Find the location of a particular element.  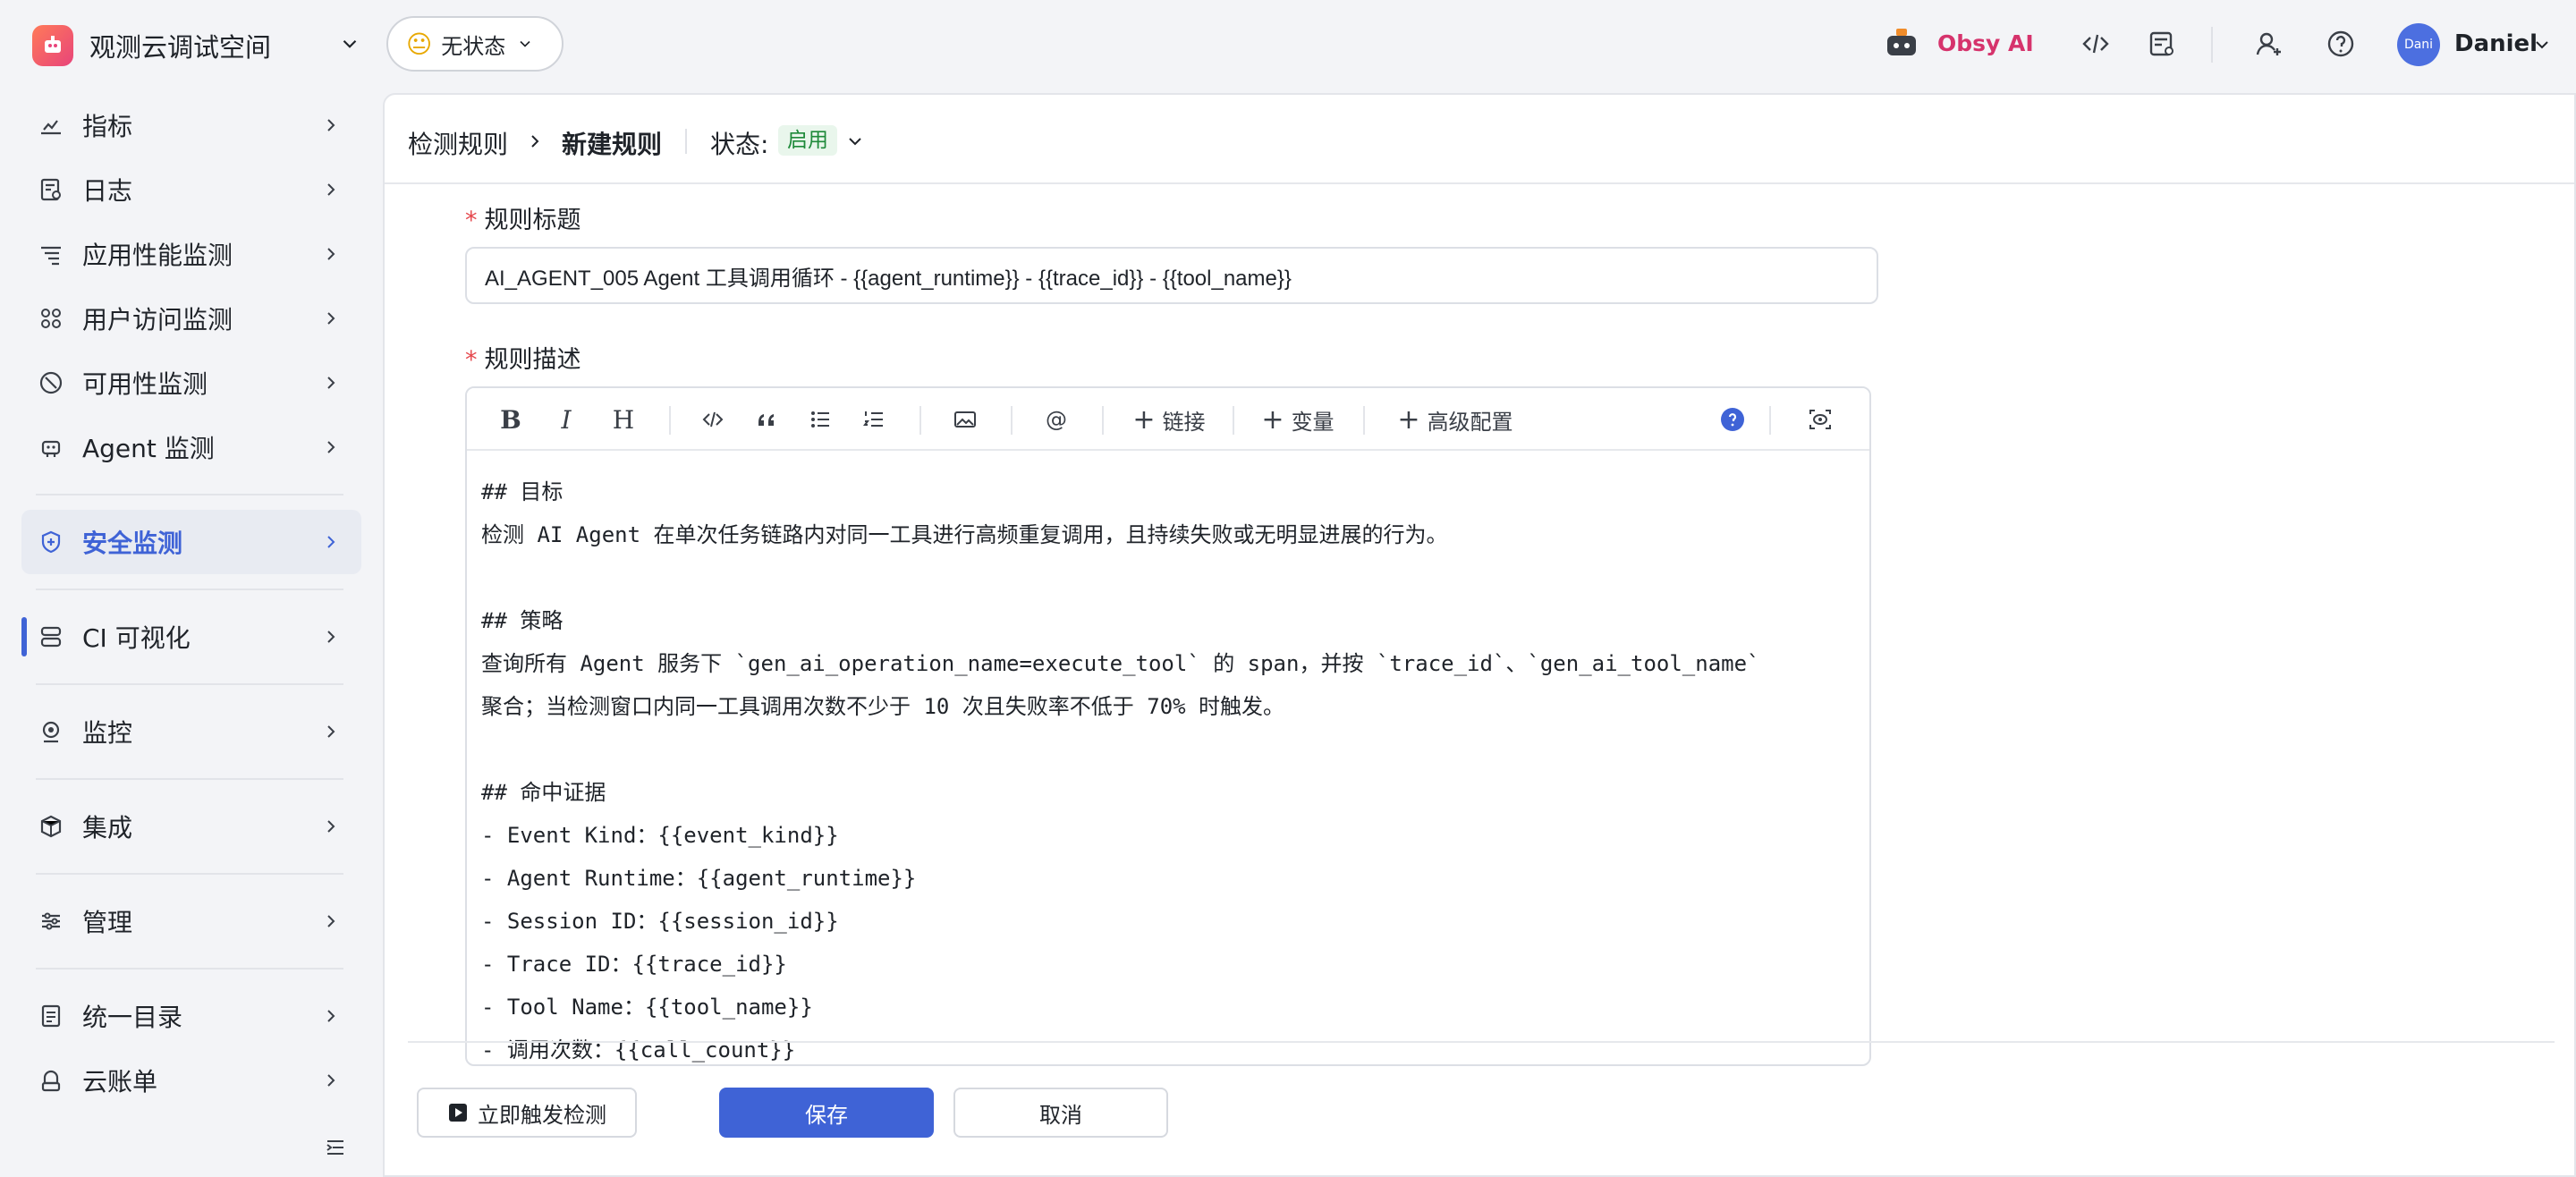

preview-icon is located at coordinates (1820, 419).